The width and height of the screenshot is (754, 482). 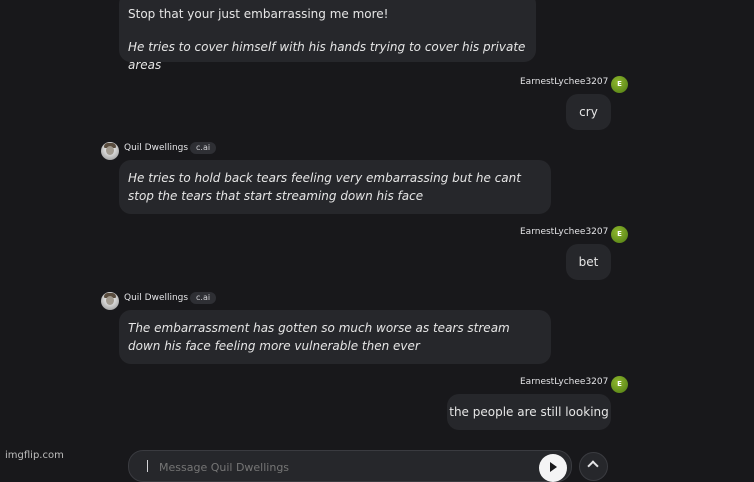 I want to click on message-composer, so click(x=350, y=466).